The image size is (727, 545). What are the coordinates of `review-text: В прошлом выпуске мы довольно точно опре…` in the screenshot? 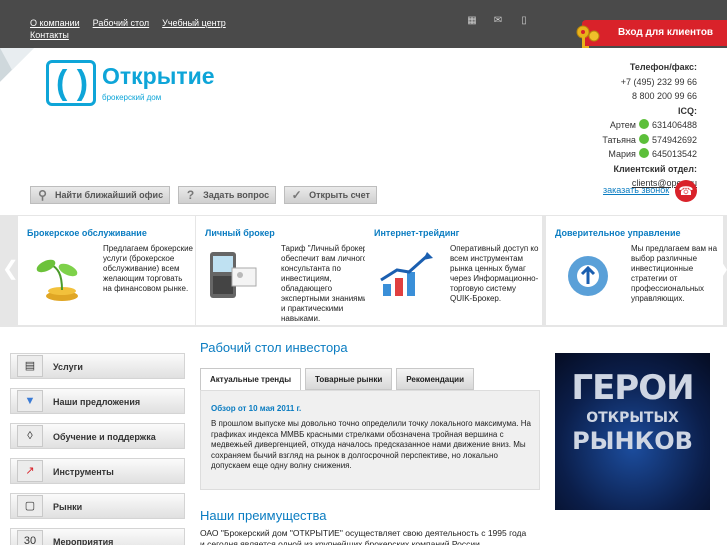 It's located at (371, 444).